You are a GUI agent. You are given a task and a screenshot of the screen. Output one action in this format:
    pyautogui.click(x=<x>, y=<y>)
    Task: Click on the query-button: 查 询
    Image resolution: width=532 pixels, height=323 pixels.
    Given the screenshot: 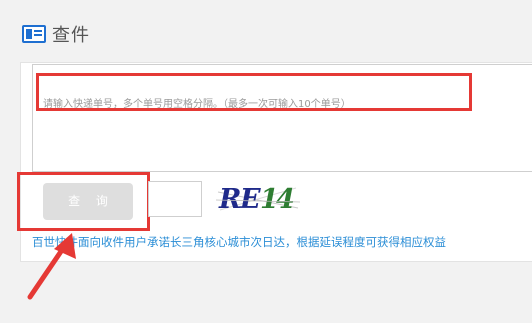 What is the action you would take?
    pyautogui.click(x=88, y=201)
    